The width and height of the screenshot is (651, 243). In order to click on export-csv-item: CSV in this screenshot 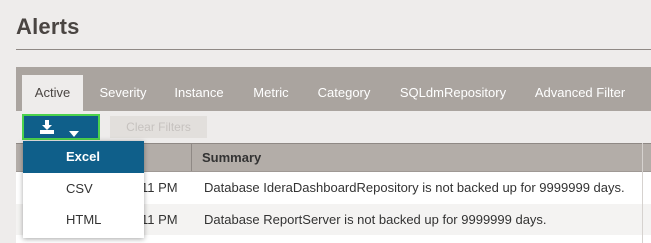, I will do `click(83, 189)`.